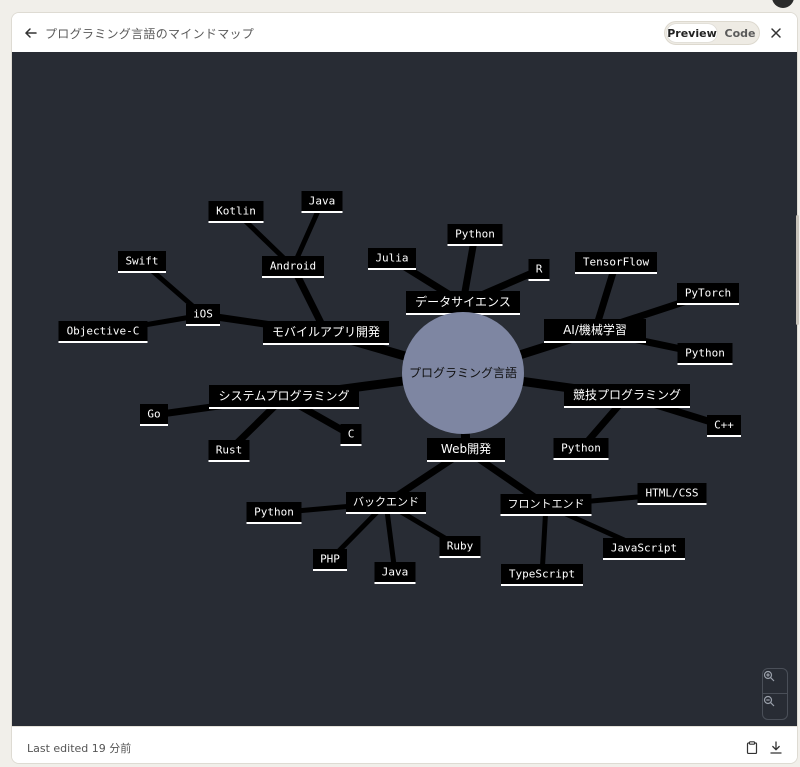 The image size is (800, 767). I want to click on node-ruby-3-0-3: Ruby, so click(460, 547).